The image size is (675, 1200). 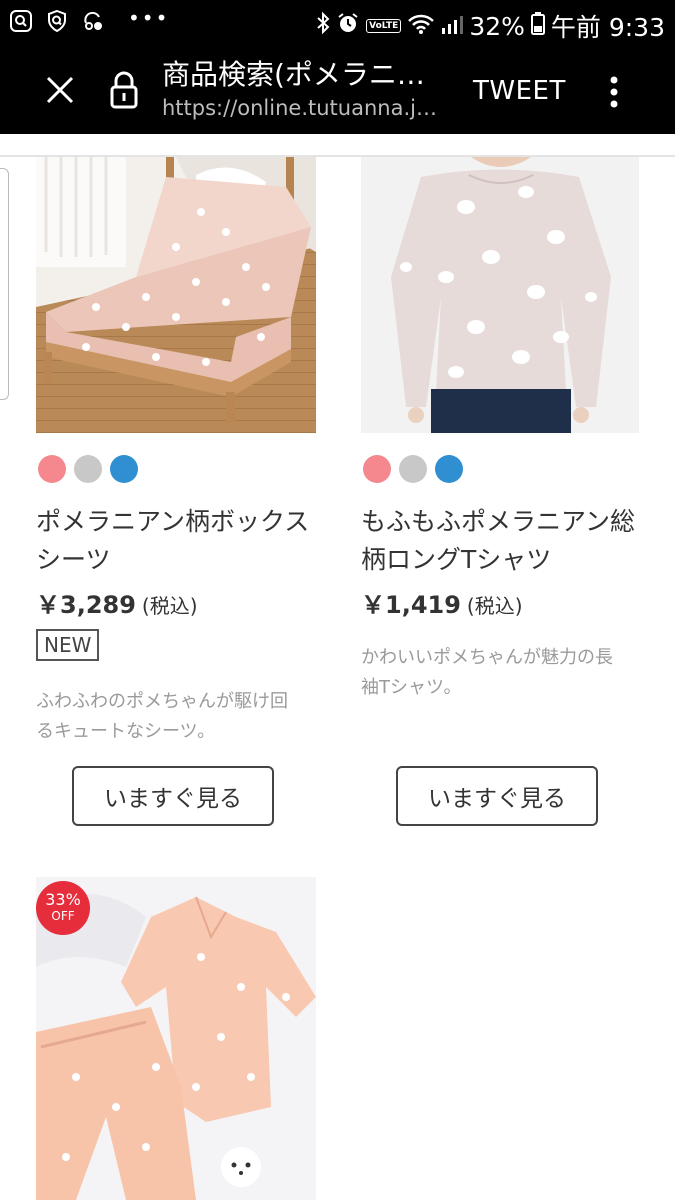 I want to click on privacy-q-icon, so click(x=21, y=21).